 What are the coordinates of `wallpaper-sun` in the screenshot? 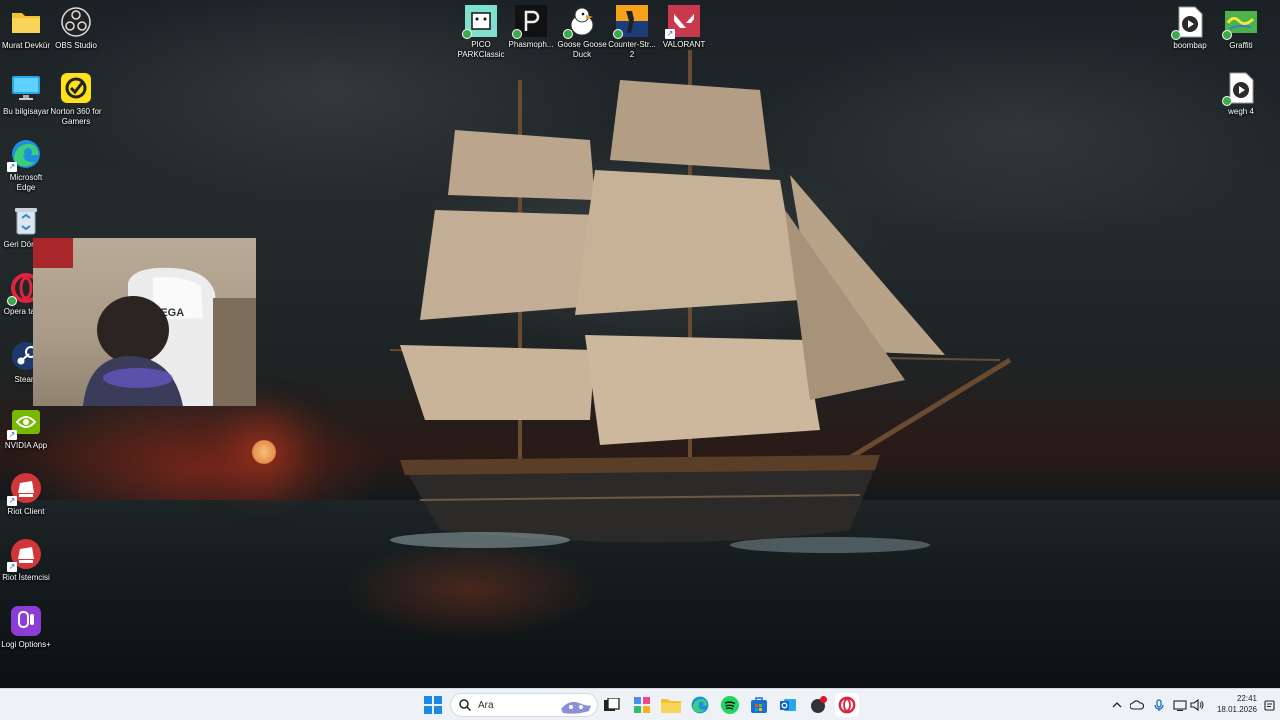 It's located at (264, 452).